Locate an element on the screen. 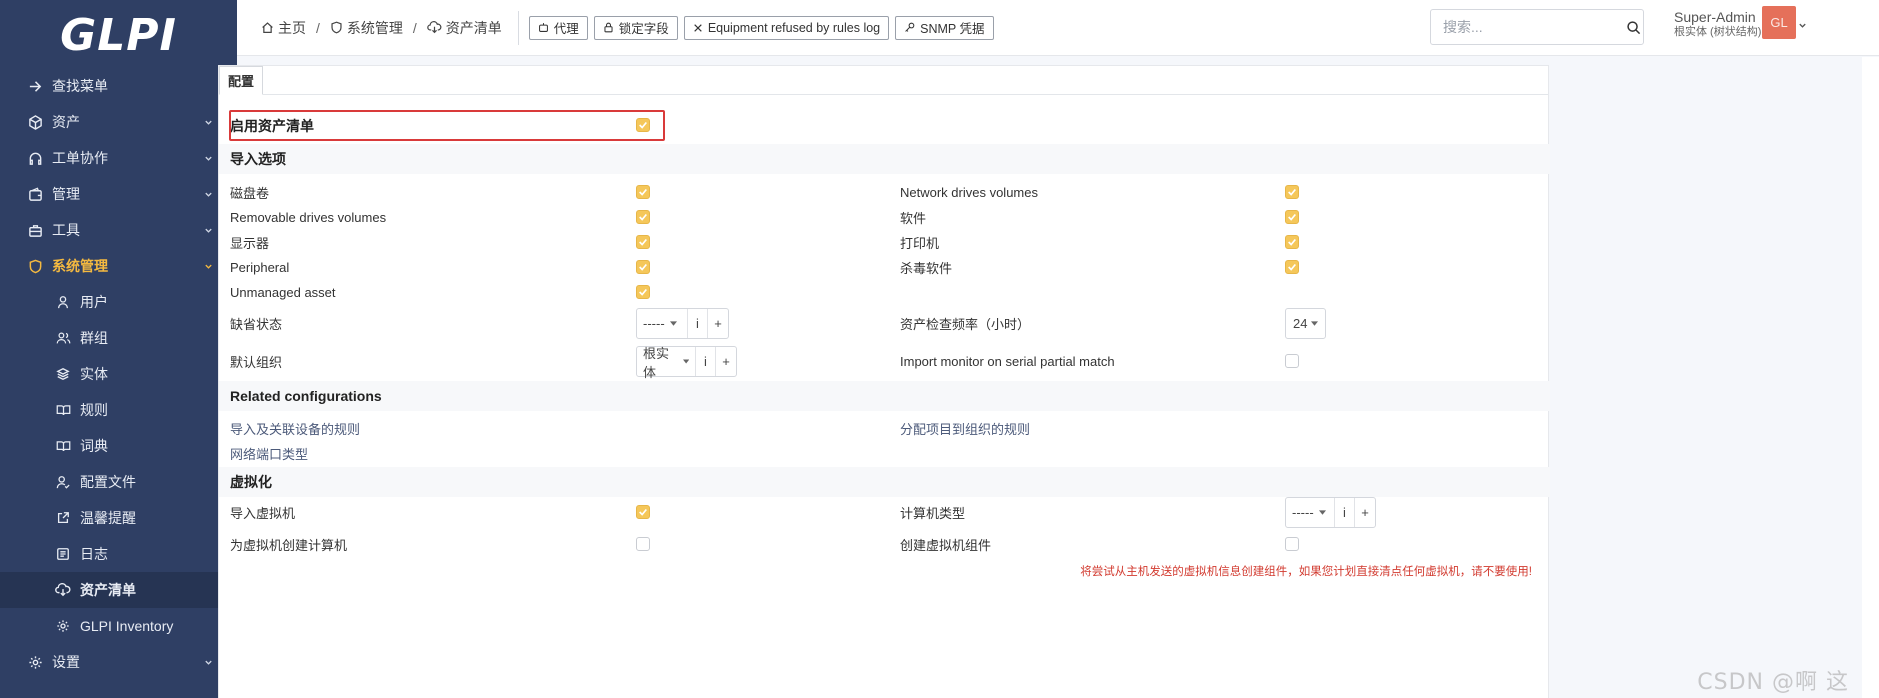 The height and width of the screenshot is (698, 1879). import-rules-link: 导入及关联设备的规则 is located at coordinates (295, 428).